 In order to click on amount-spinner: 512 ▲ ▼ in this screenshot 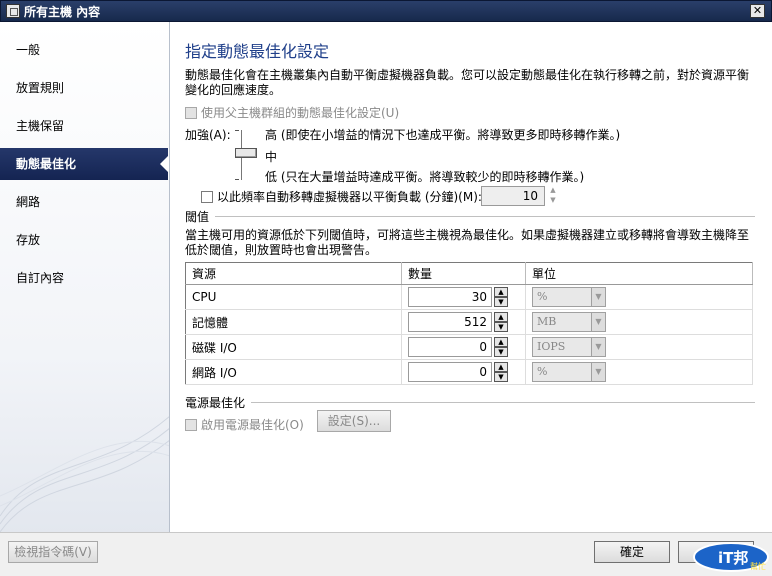, I will do `click(458, 322)`.